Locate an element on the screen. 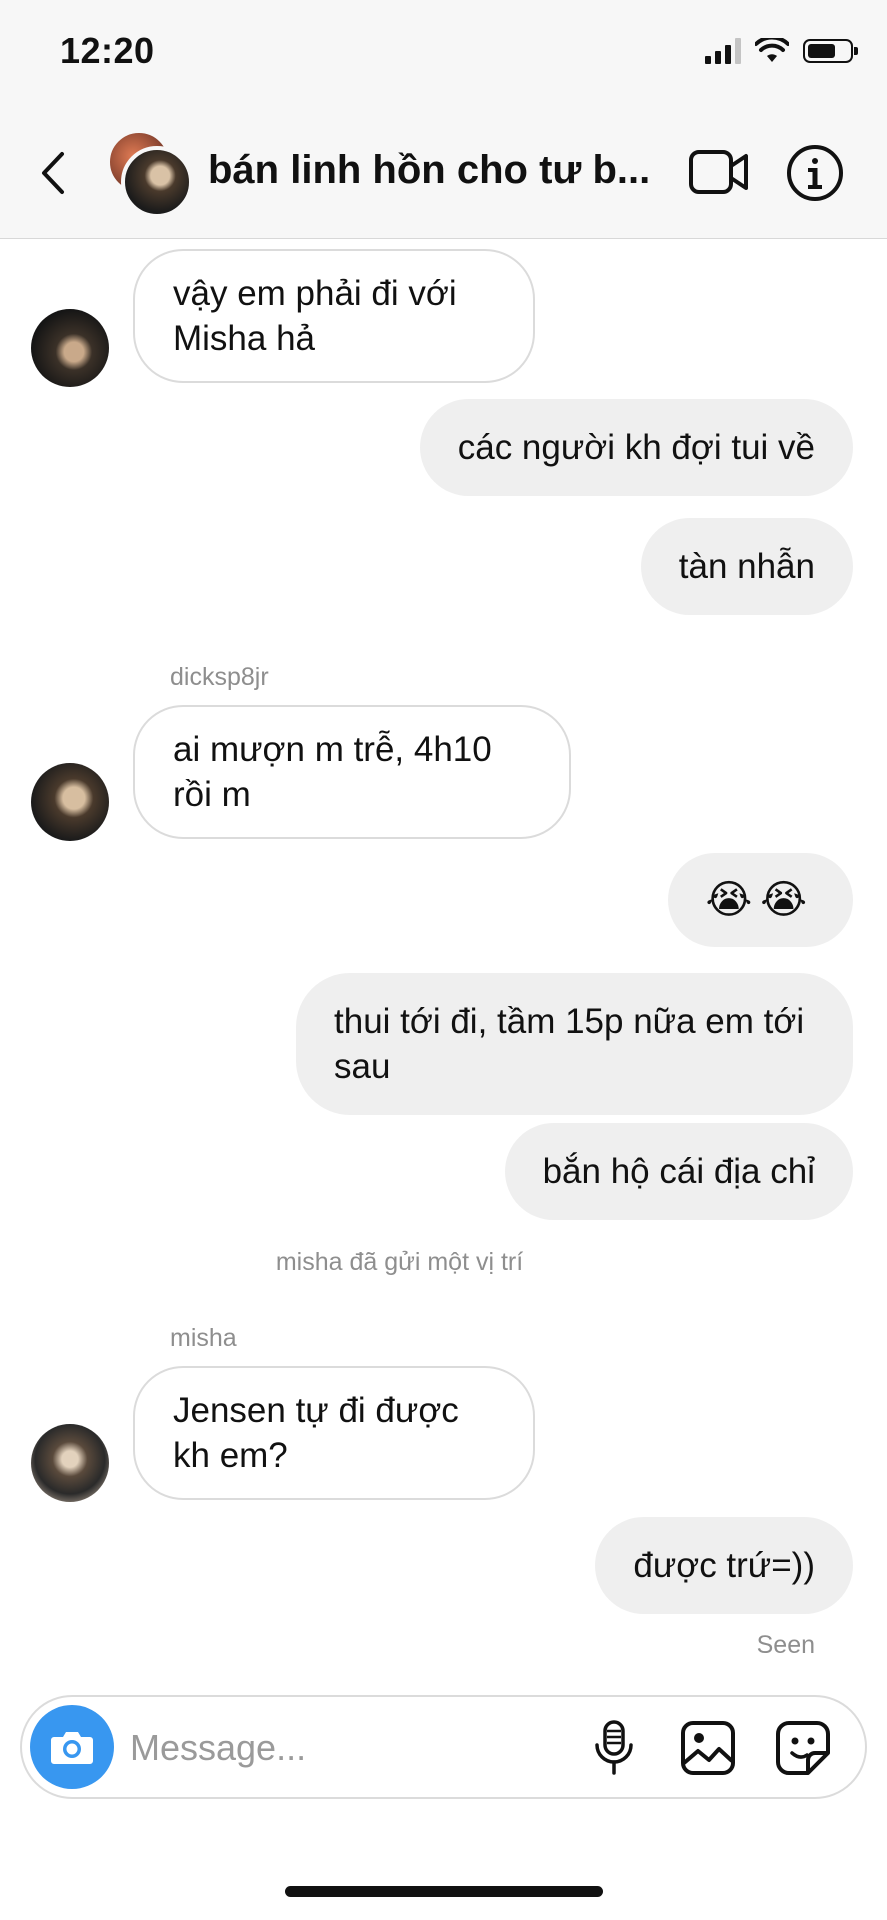 Image resolution: width=887 pixels, height=1920 pixels. gallery-button is located at coordinates (708, 1748).